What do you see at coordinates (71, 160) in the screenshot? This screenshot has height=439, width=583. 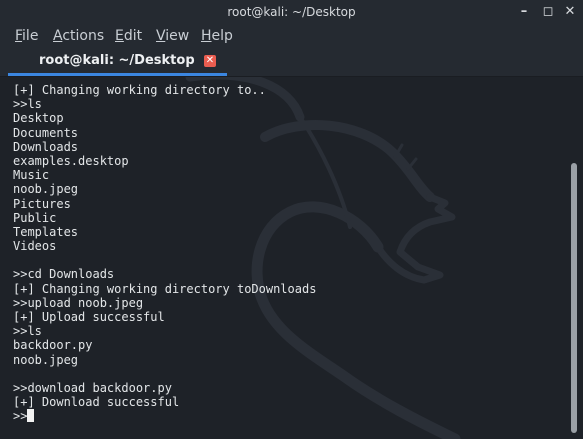 I see `terminal-line: examples.desktop` at bounding box center [71, 160].